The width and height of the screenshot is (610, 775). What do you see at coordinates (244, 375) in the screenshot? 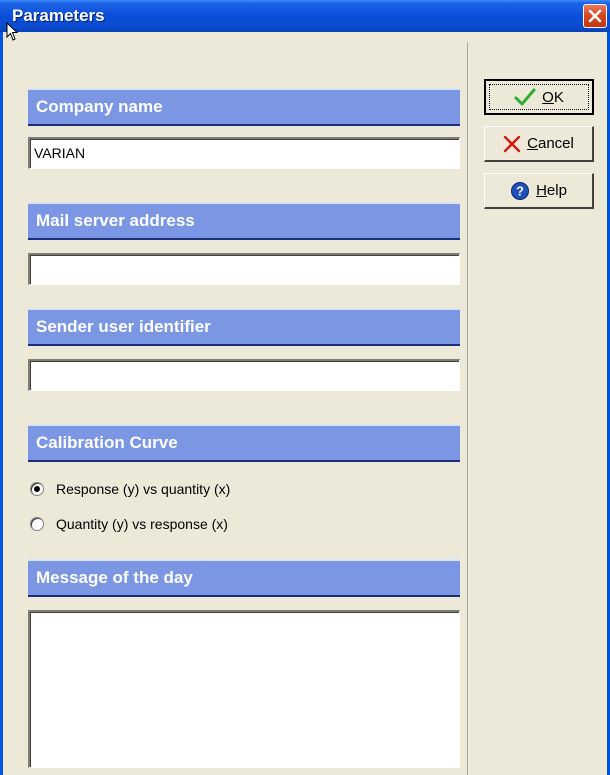
I see `sender-user-input` at bounding box center [244, 375].